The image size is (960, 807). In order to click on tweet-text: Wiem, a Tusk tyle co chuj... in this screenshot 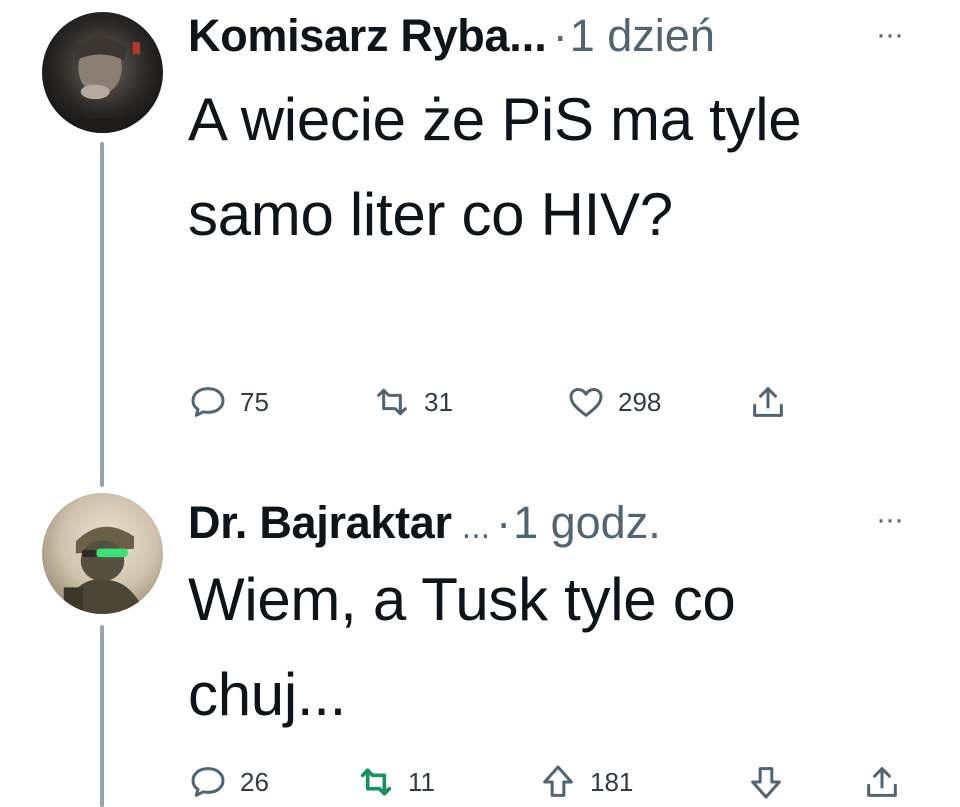, I will do `click(462, 647)`.